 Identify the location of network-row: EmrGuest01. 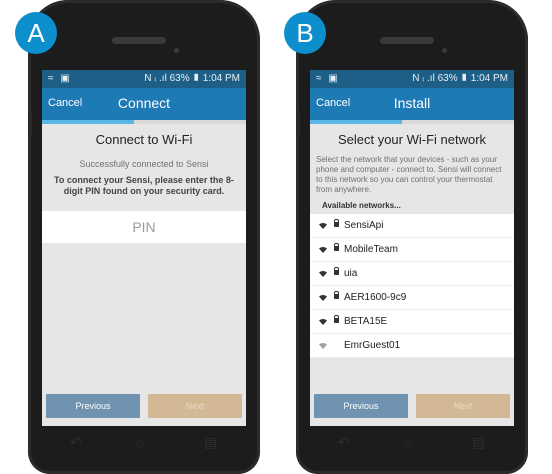
(412, 346).